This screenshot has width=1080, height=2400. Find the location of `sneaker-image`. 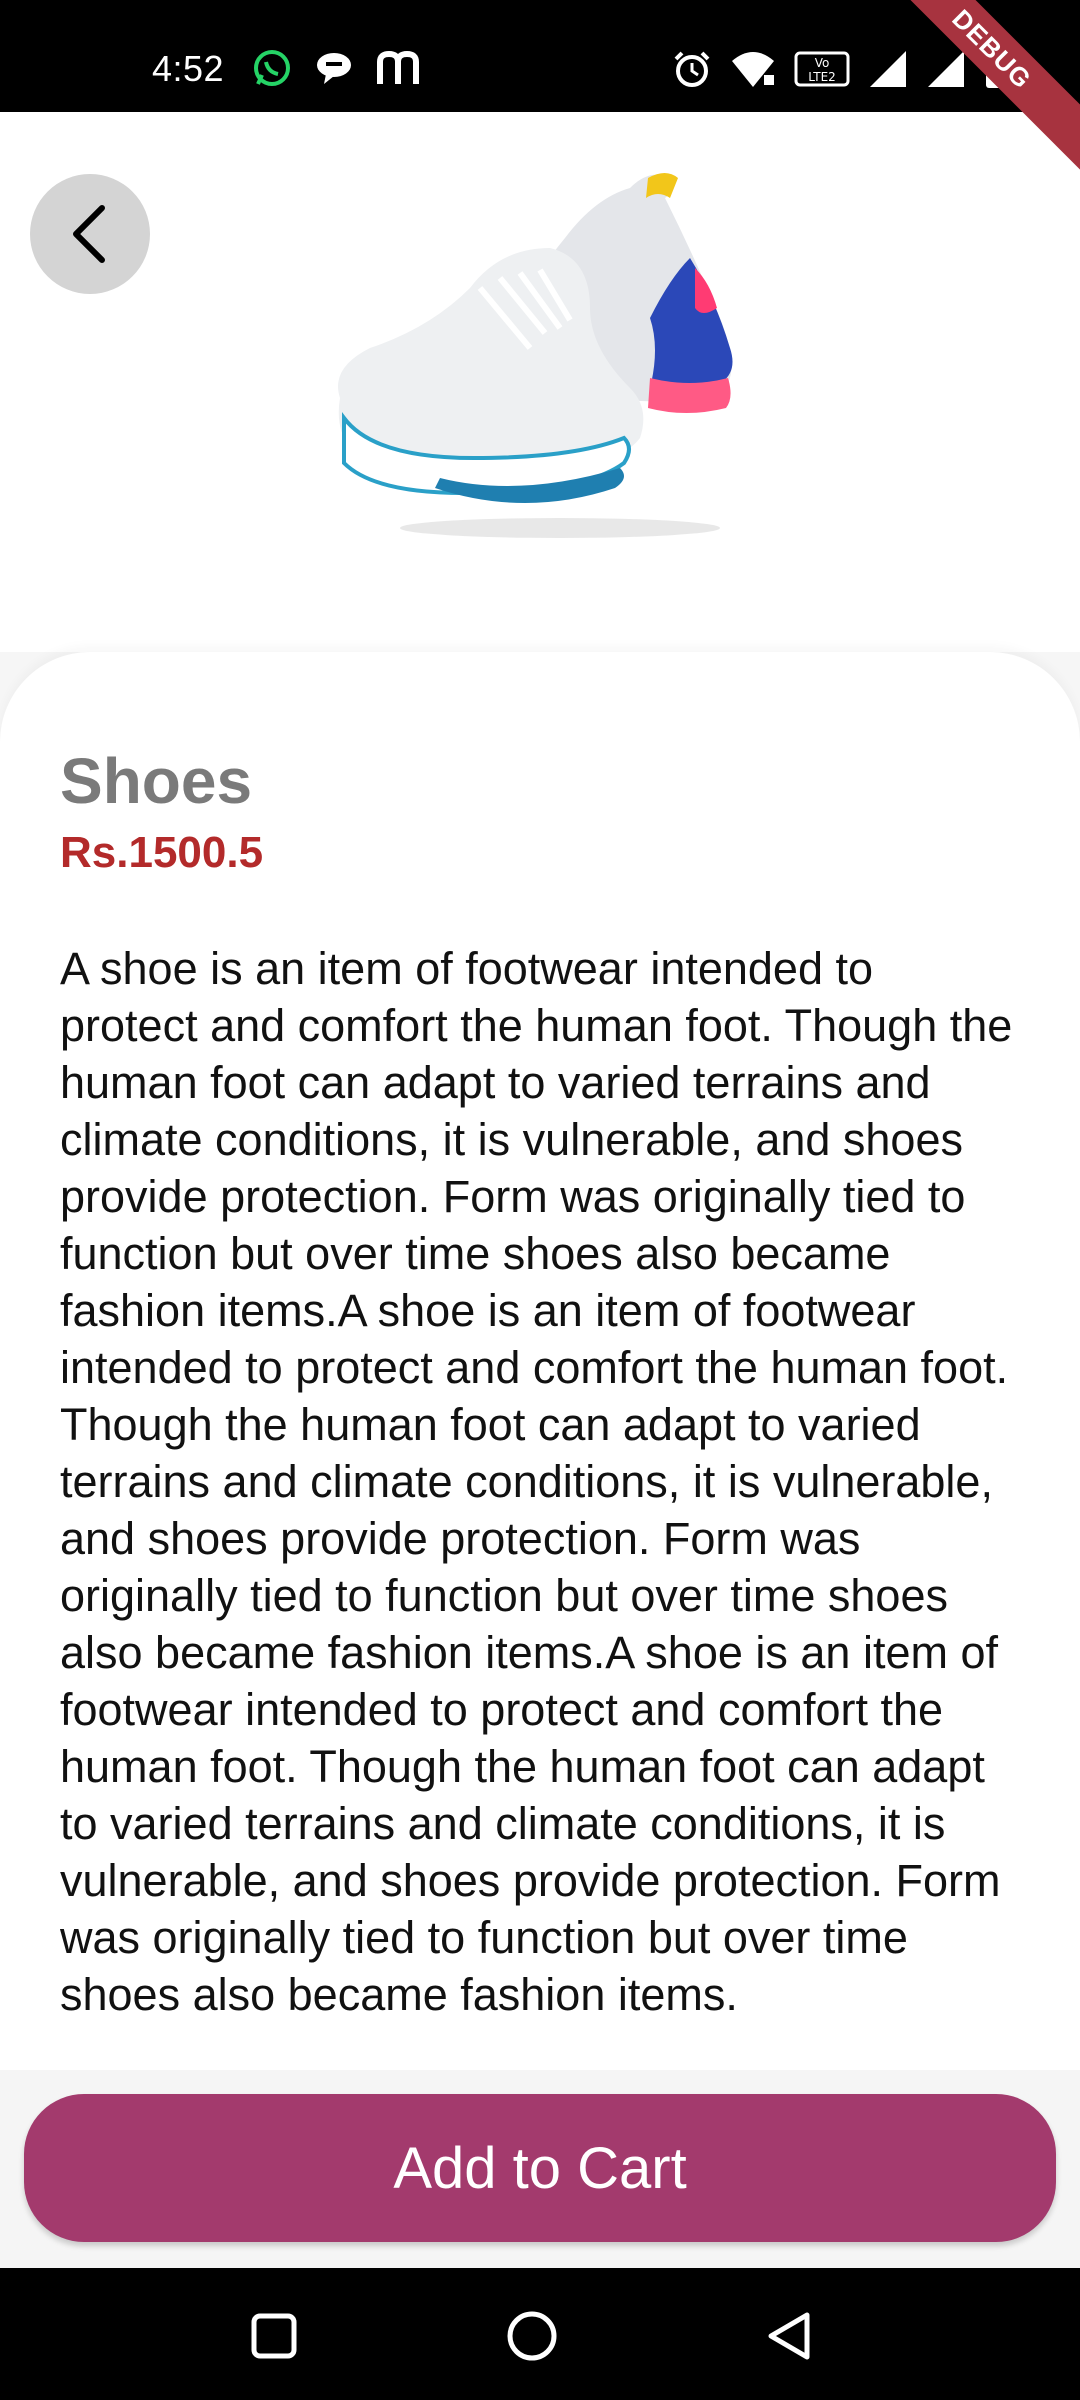

sneaker-image is located at coordinates (565, 348).